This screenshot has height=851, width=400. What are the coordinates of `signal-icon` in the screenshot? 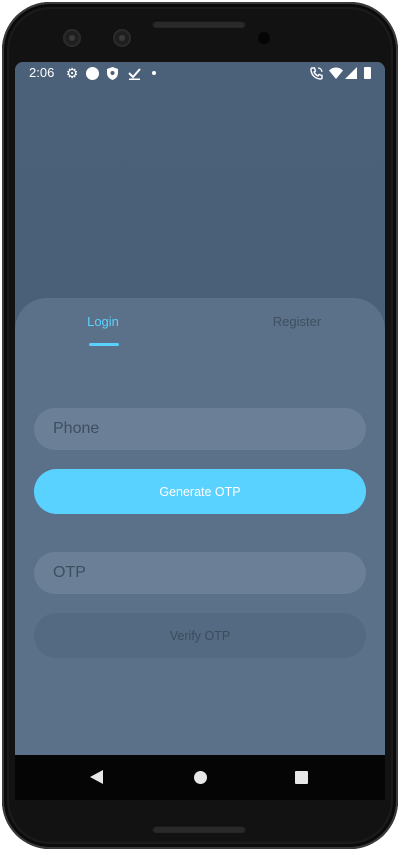 It's located at (351, 73).